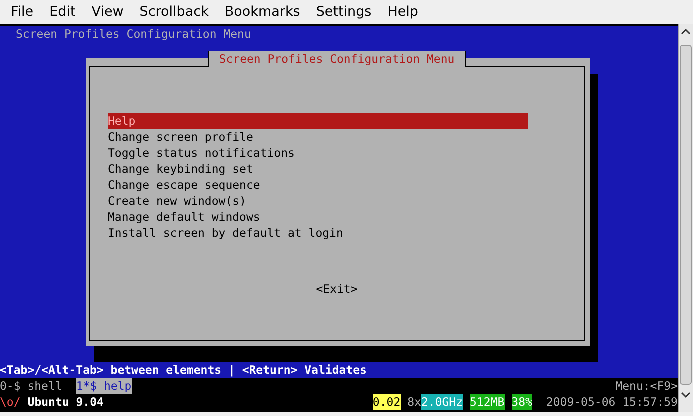 This screenshot has width=693, height=416. I want to click on status-text: 8x, so click(415, 402).